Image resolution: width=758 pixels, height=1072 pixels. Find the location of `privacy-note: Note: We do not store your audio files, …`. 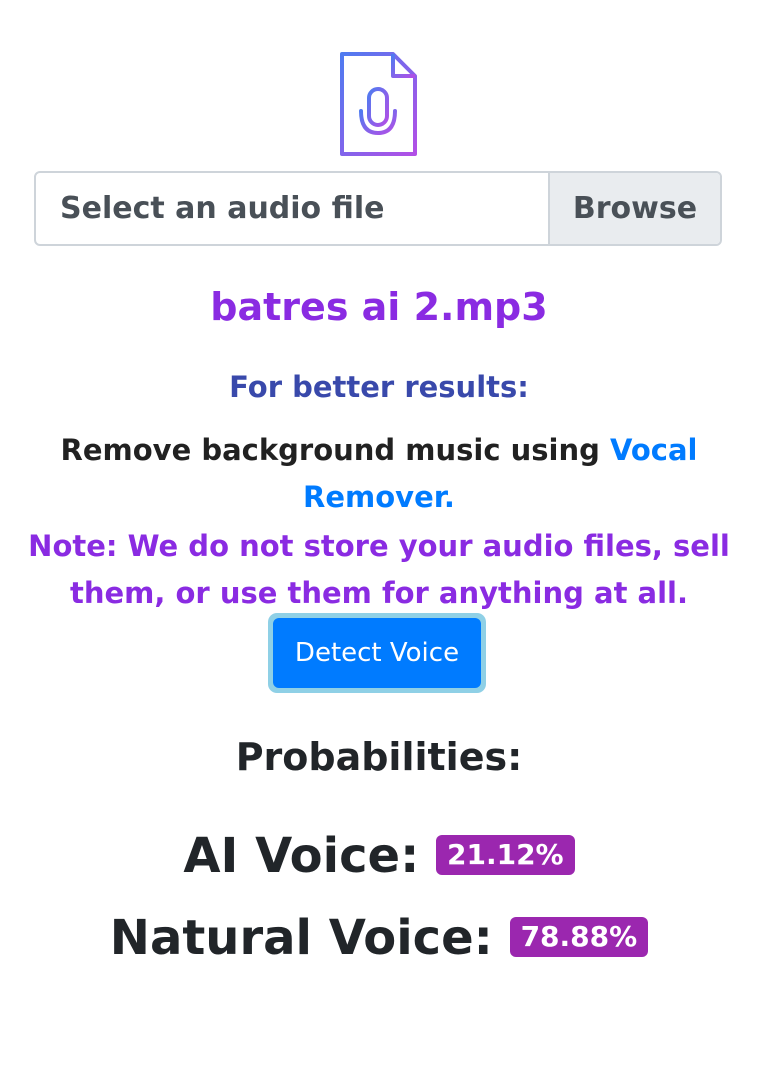

privacy-note: Note: We do not store your audio files, … is located at coordinates (379, 569).